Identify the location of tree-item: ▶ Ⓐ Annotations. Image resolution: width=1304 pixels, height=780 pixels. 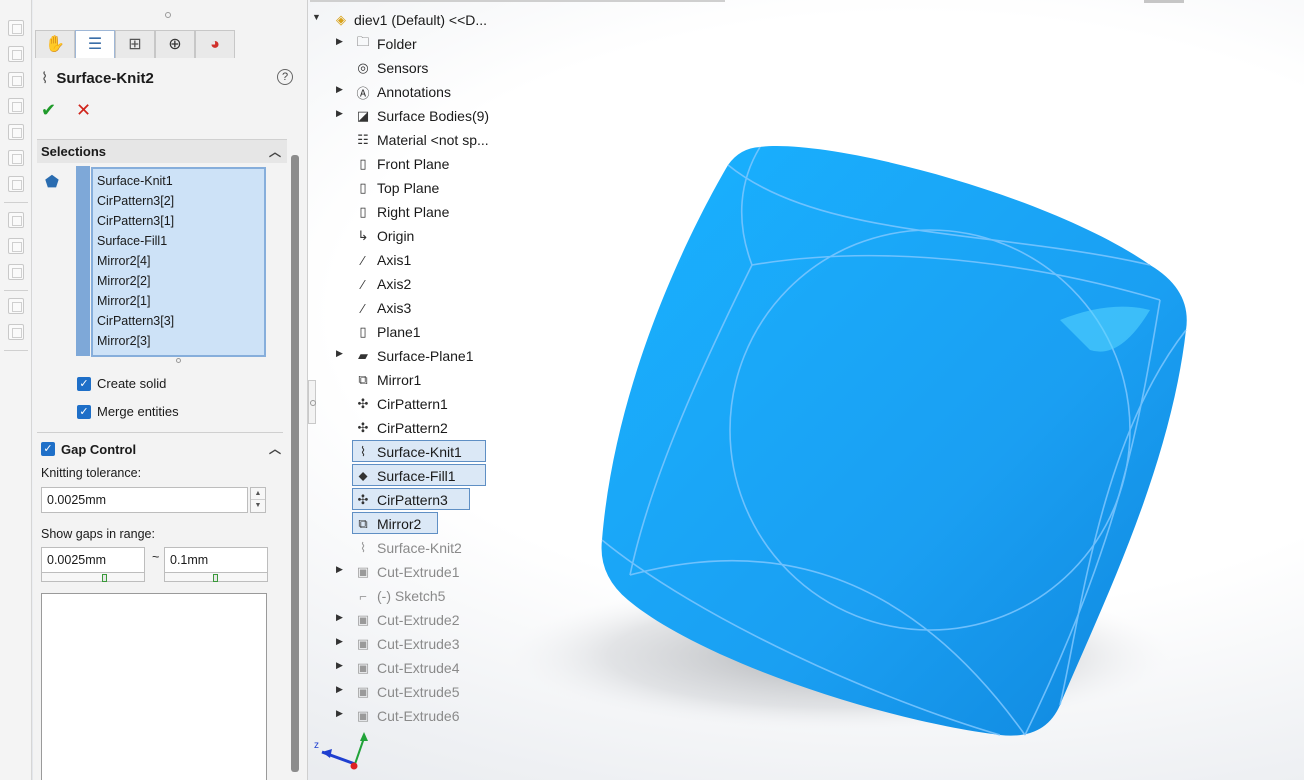
(412, 92).